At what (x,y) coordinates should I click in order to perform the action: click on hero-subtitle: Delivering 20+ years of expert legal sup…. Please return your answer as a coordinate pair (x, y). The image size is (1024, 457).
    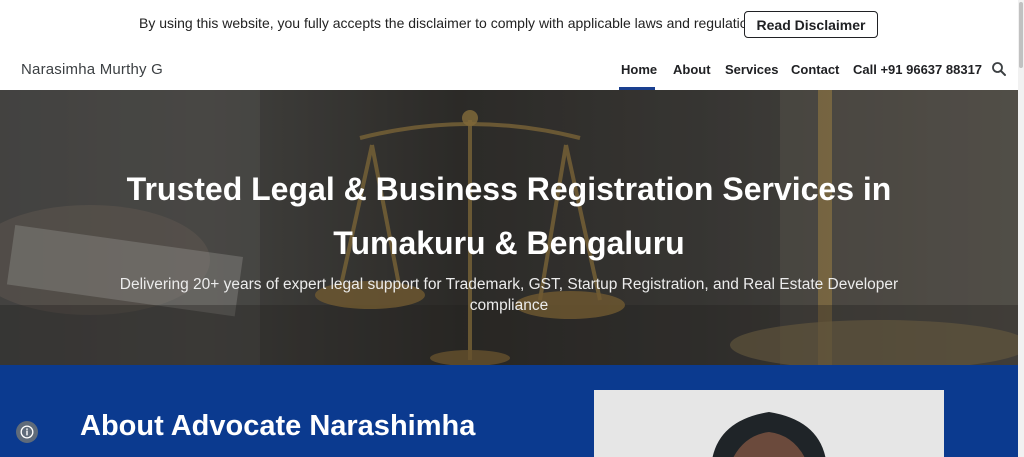
    Looking at the image, I should click on (509, 295).